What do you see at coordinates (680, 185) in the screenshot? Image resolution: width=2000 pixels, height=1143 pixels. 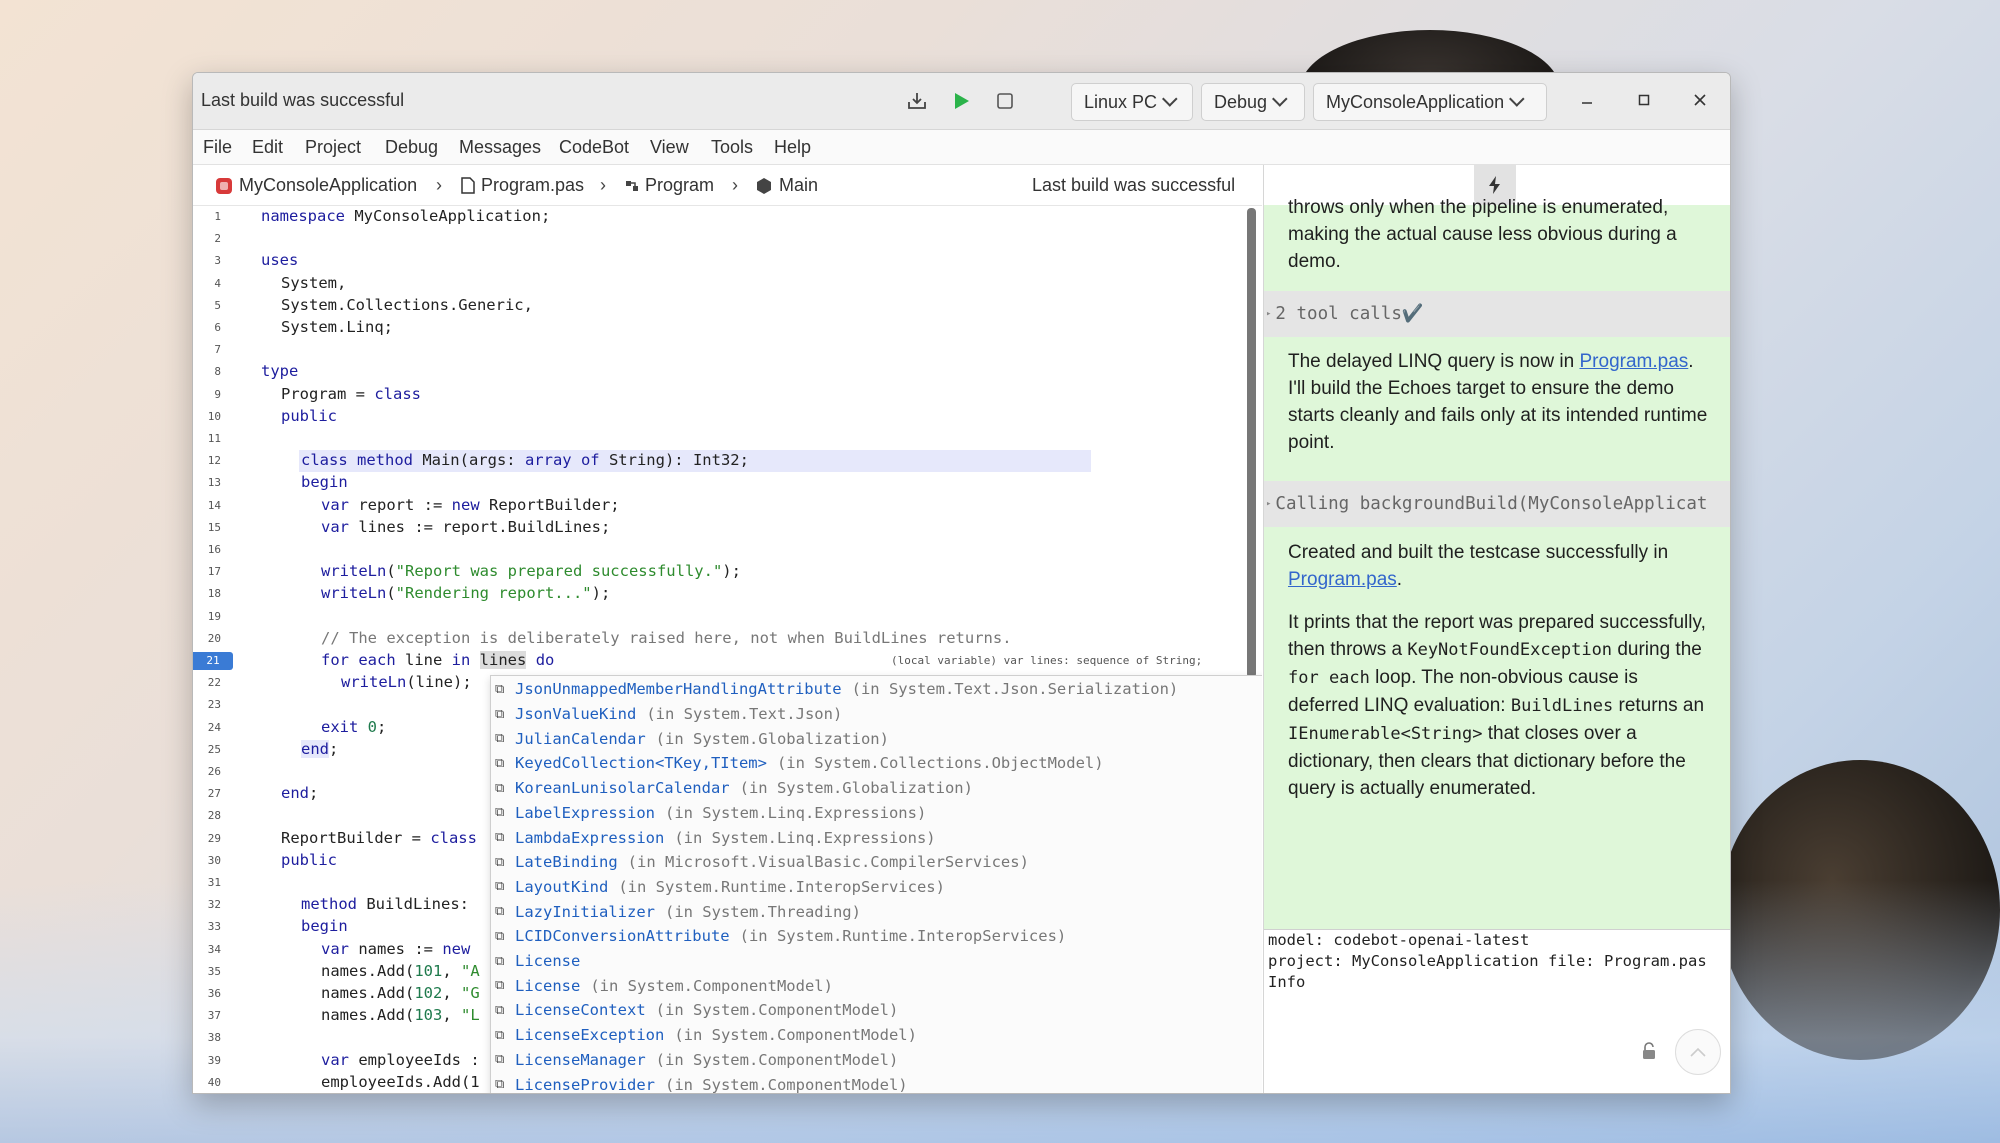 I see `breadcrumb-type-label: Program` at bounding box center [680, 185].